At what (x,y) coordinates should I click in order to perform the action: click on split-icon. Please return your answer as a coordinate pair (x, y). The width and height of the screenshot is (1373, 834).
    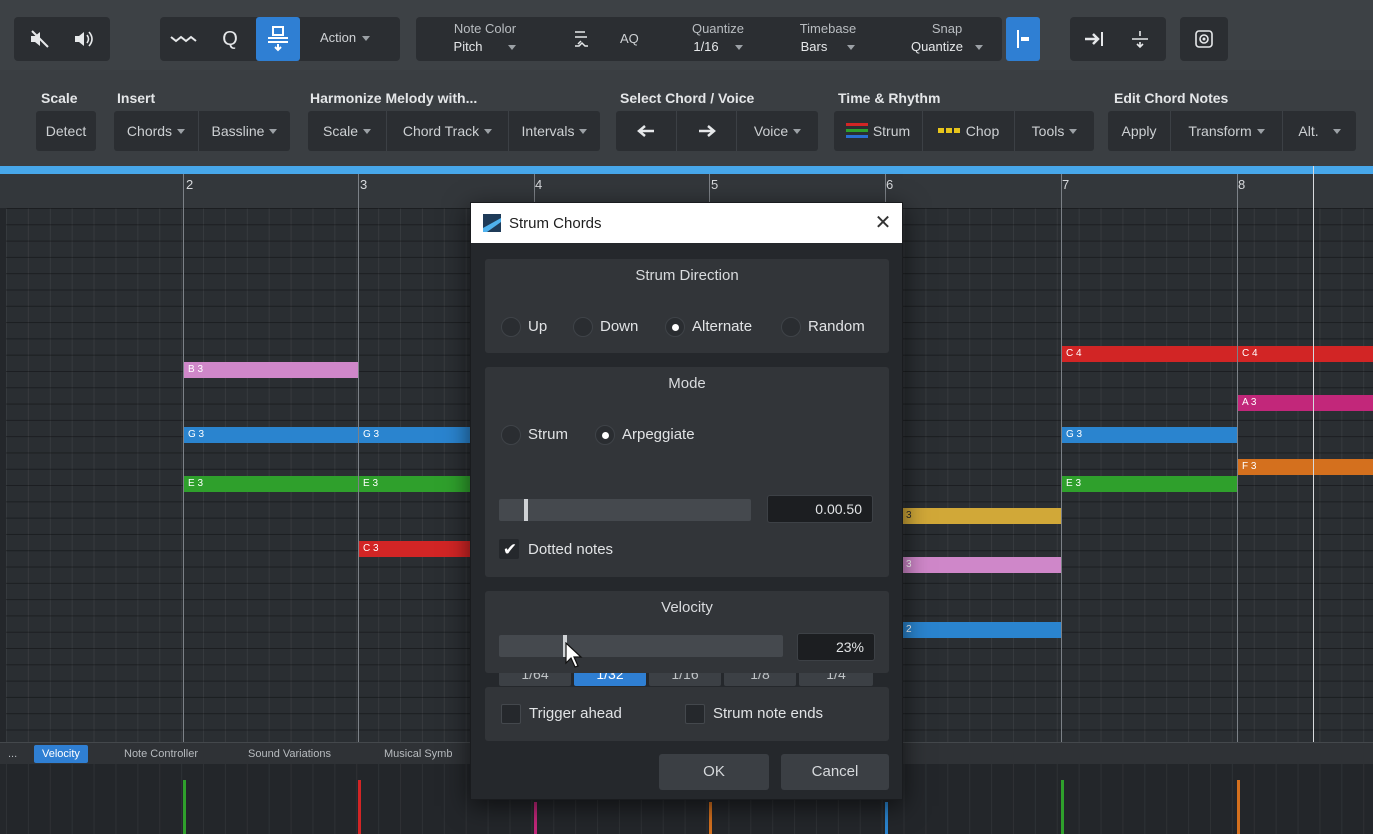
    Looking at the image, I should click on (1140, 39).